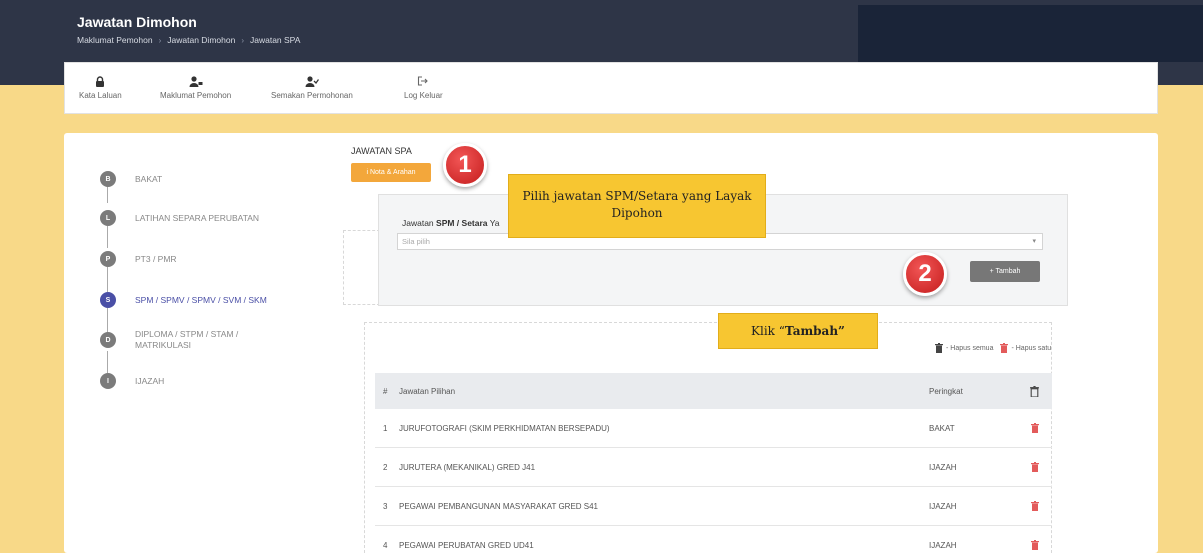 This screenshot has height=553, width=1203. What do you see at coordinates (385, 391) in the screenshot?
I see `header-num: #` at bounding box center [385, 391].